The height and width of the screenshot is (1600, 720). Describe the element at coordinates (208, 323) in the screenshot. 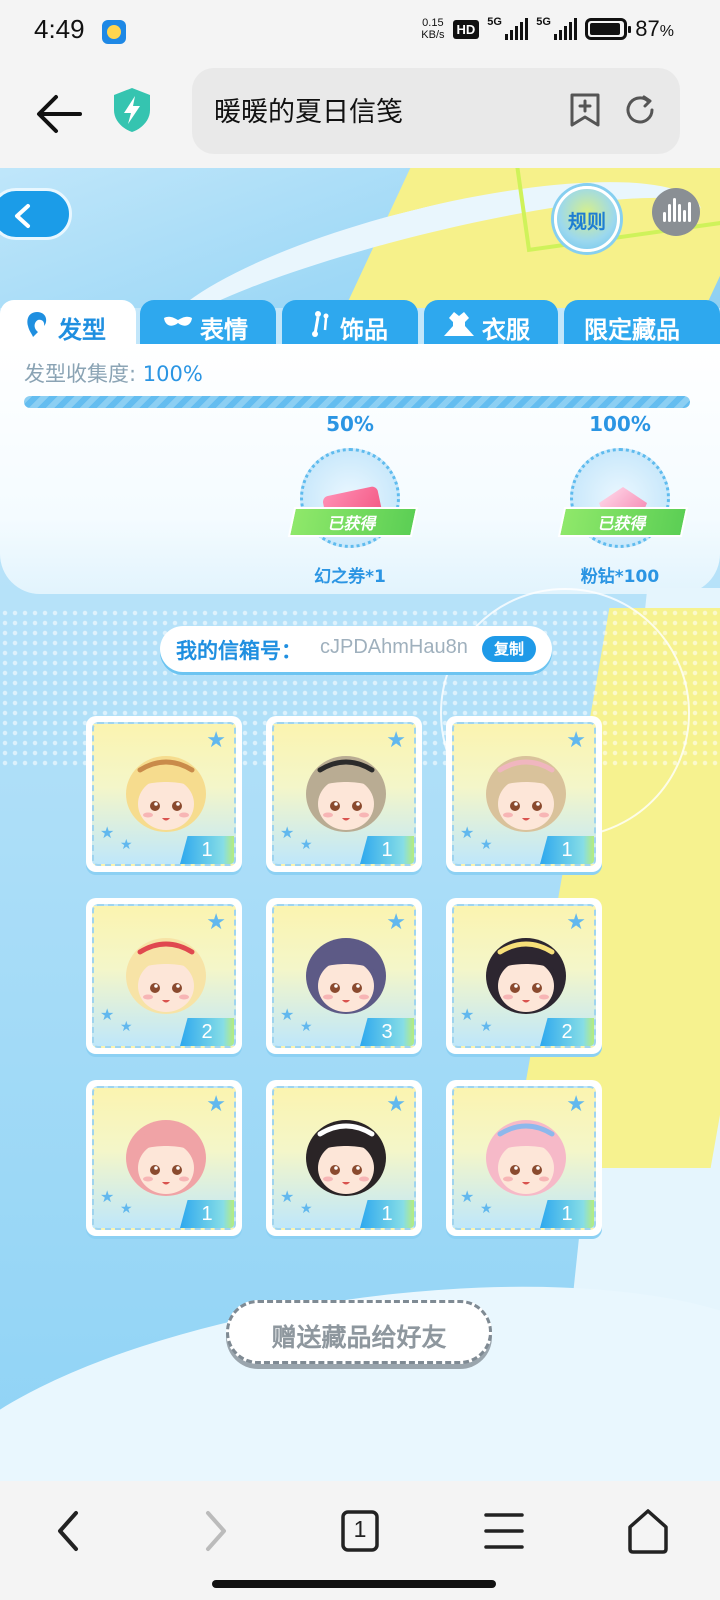

I see `tab-expression: 表情` at that location.